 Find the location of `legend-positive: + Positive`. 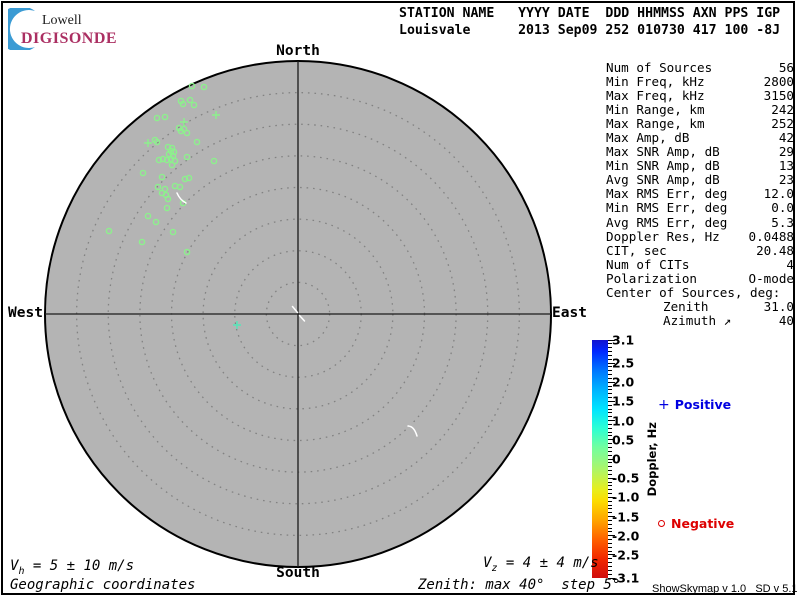

legend-positive: + Positive is located at coordinates (694, 405).